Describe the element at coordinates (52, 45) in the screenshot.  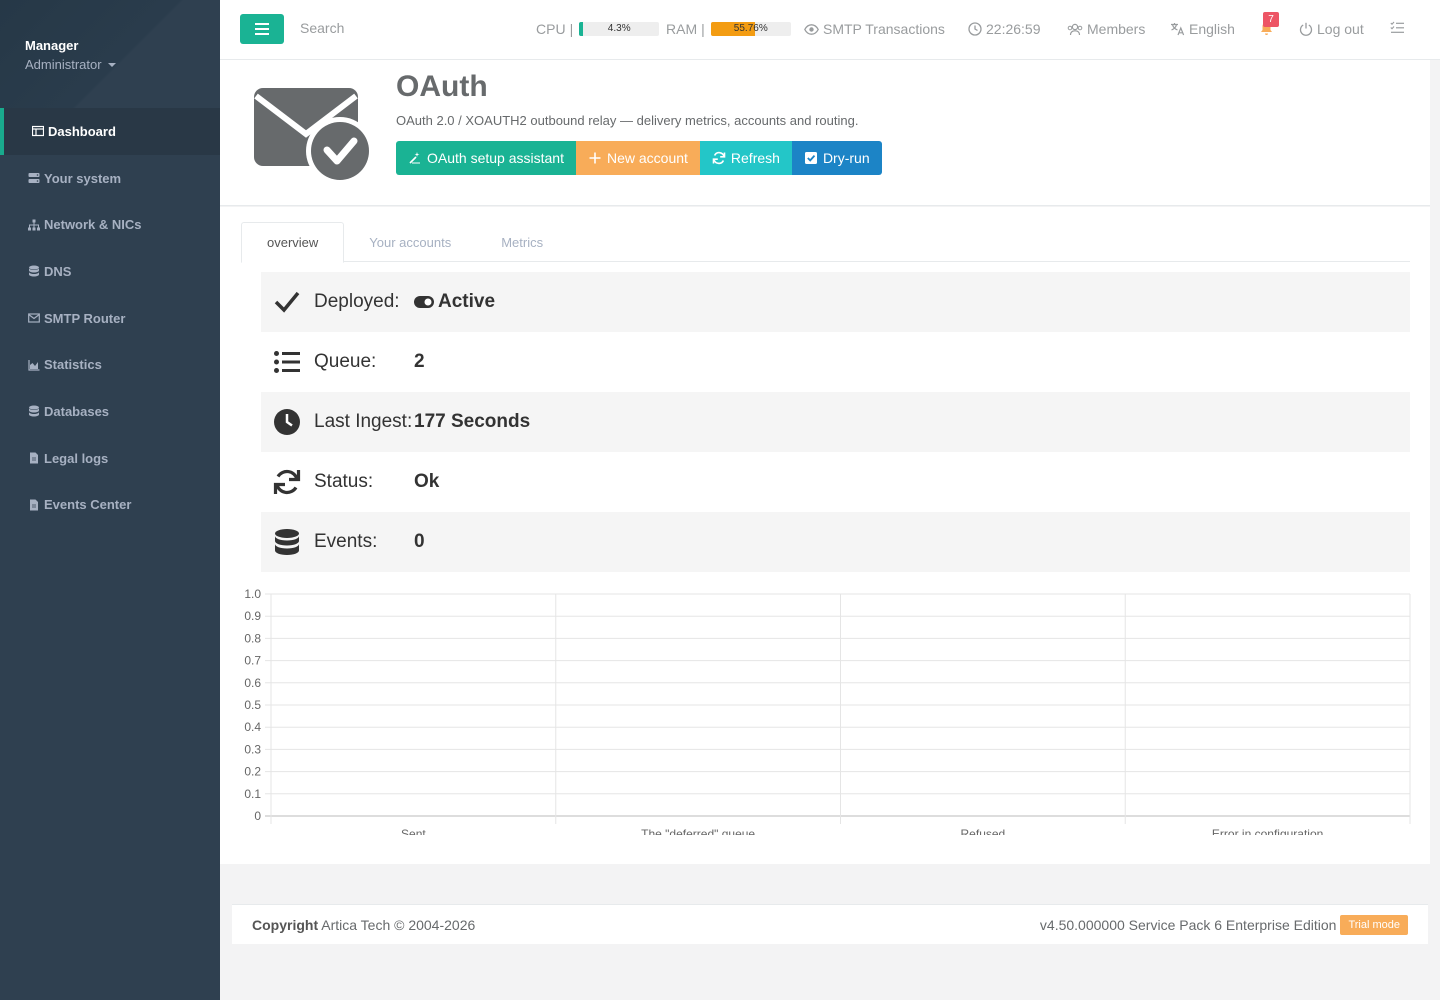
I see `user-name: Manager` at that location.